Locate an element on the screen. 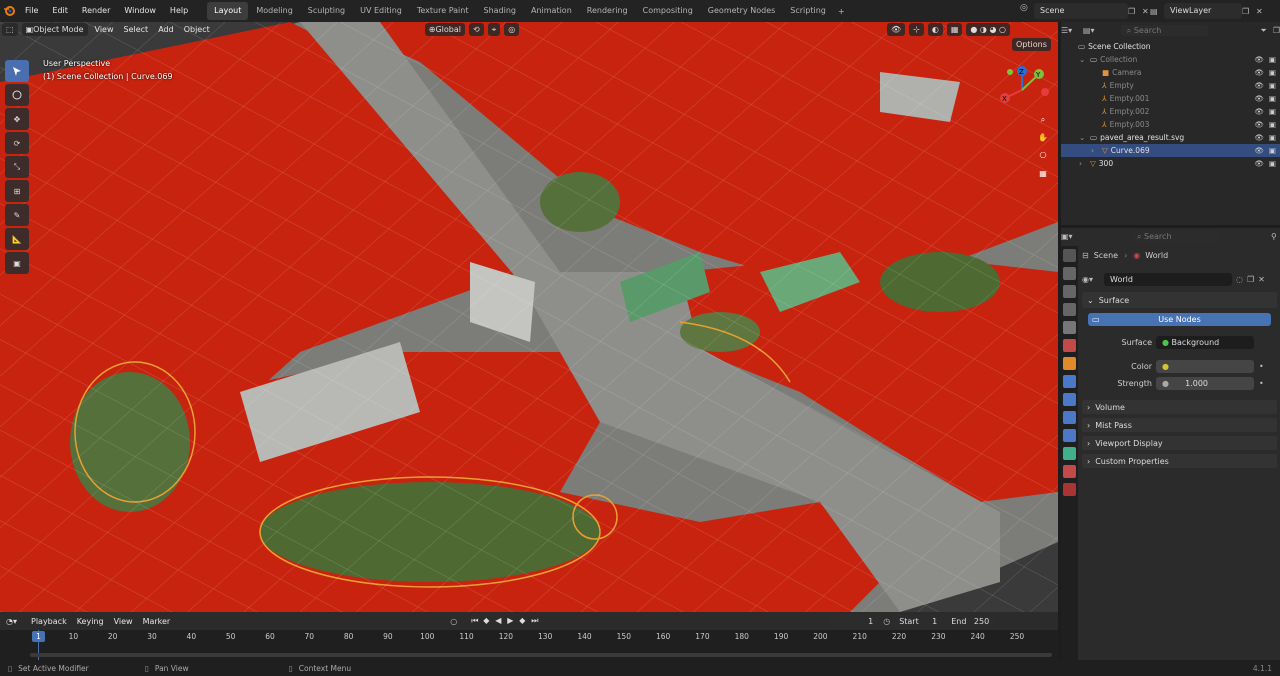 This screenshot has height=676, width=1280. outliner-row: ⌄ ▭ paved_area_result.svg 👁 ▣ is located at coordinates (1170, 137).